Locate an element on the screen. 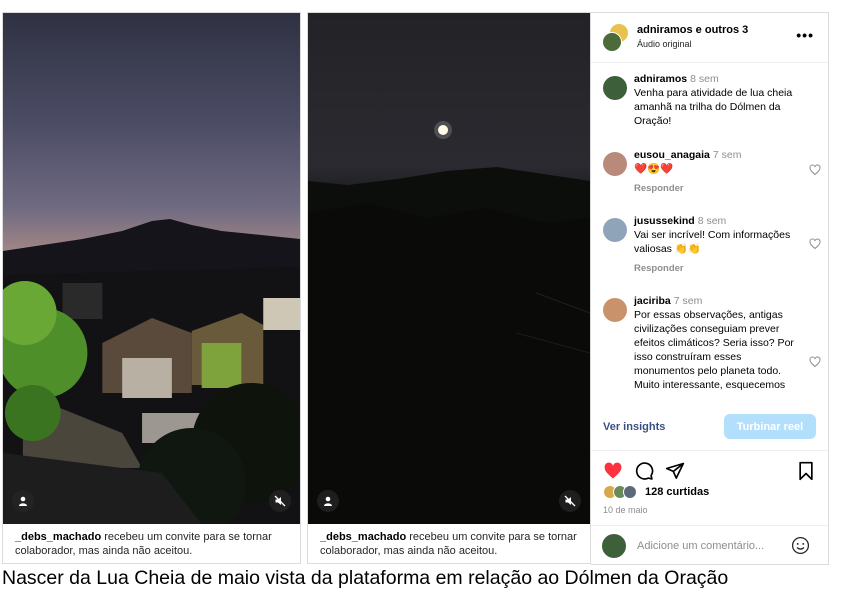 This screenshot has height=593, width=848. view-insights-link: Ver insights is located at coordinates (634, 427).